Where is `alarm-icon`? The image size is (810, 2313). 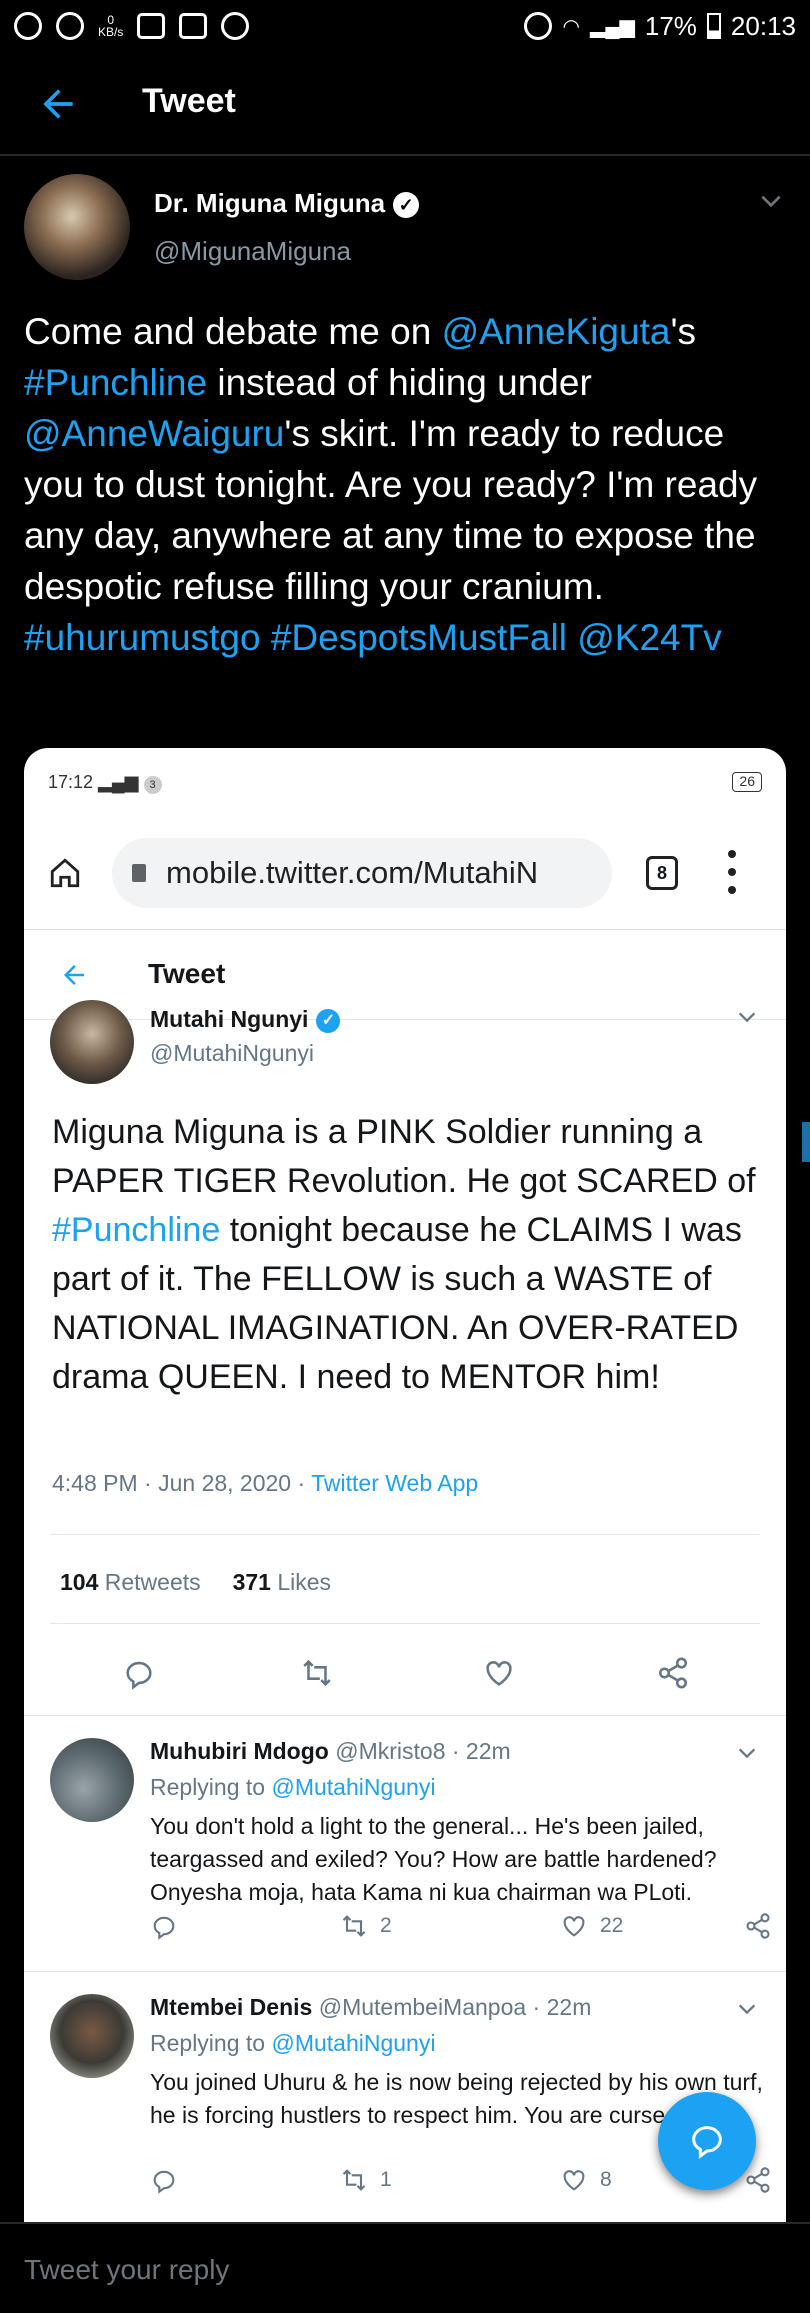
alarm-icon is located at coordinates (538, 26).